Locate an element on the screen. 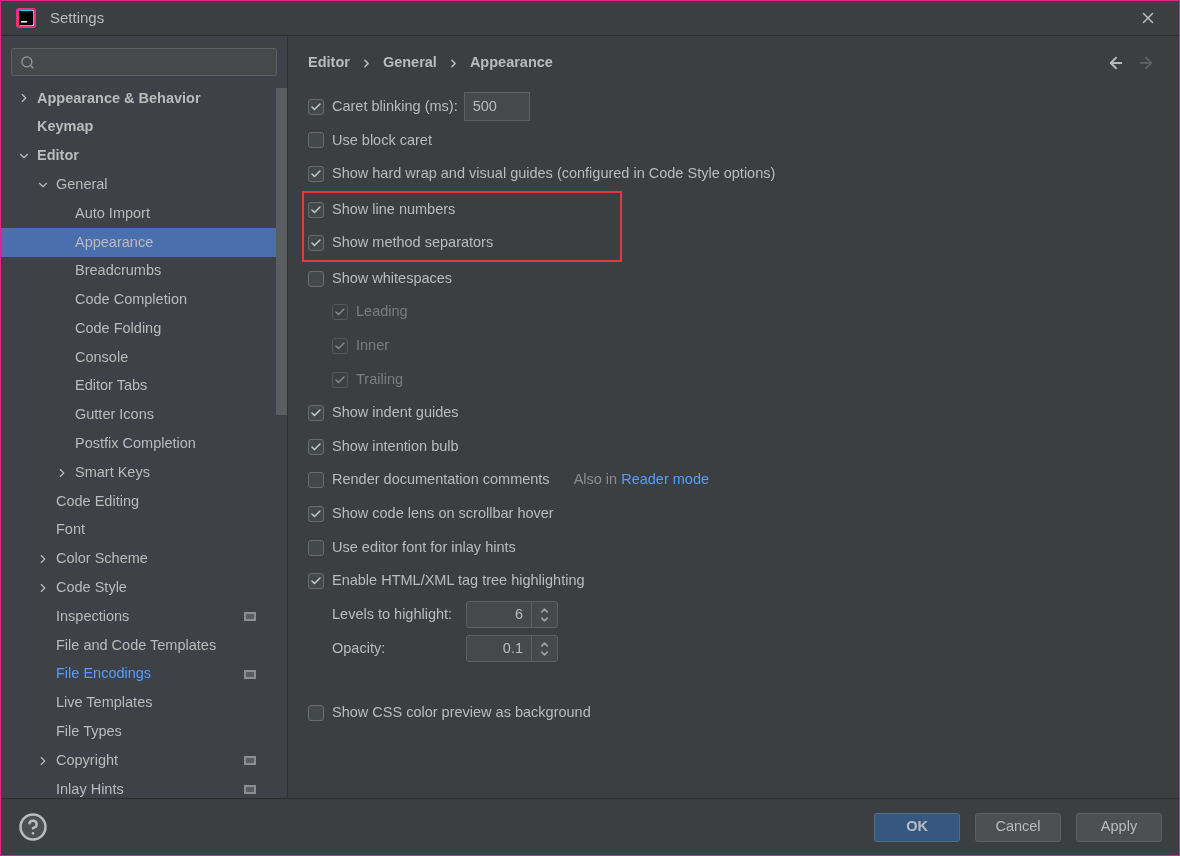 This screenshot has height=856, width=1180. tree-item: File and Code Templates is located at coordinates (138, 645).